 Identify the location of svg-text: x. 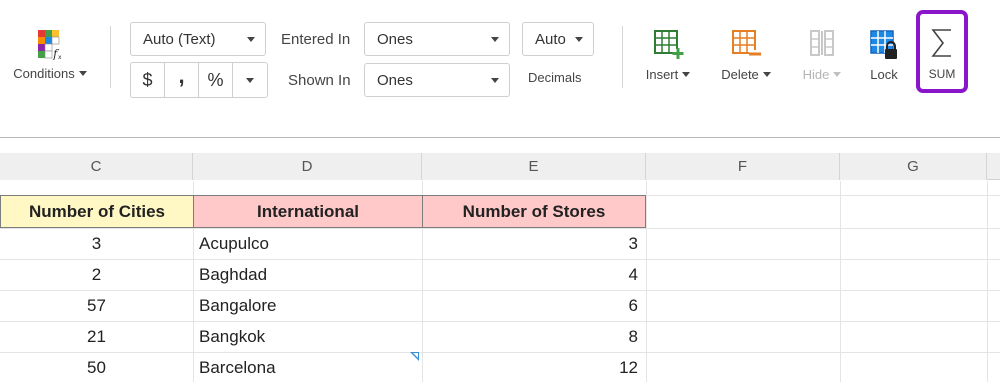
(60, 57).